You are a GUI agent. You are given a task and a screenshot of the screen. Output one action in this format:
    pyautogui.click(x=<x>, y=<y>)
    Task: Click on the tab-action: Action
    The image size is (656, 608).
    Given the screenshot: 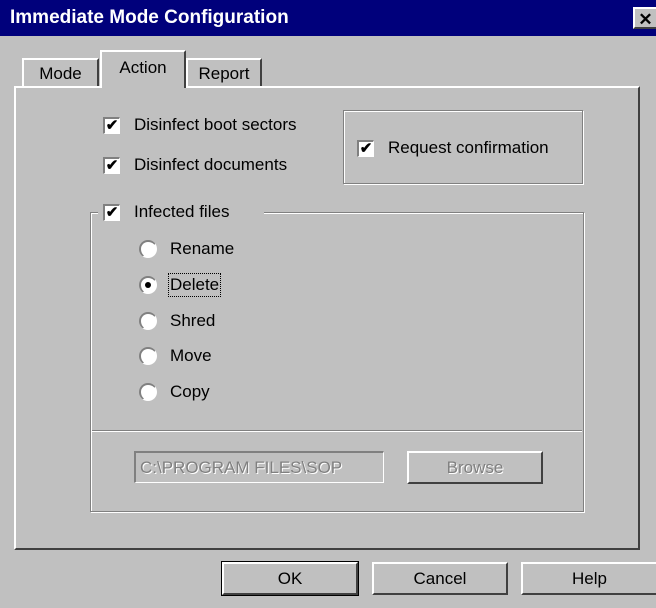 What is the action you would take?
    pyautogui.click(x=143, y=69)
    